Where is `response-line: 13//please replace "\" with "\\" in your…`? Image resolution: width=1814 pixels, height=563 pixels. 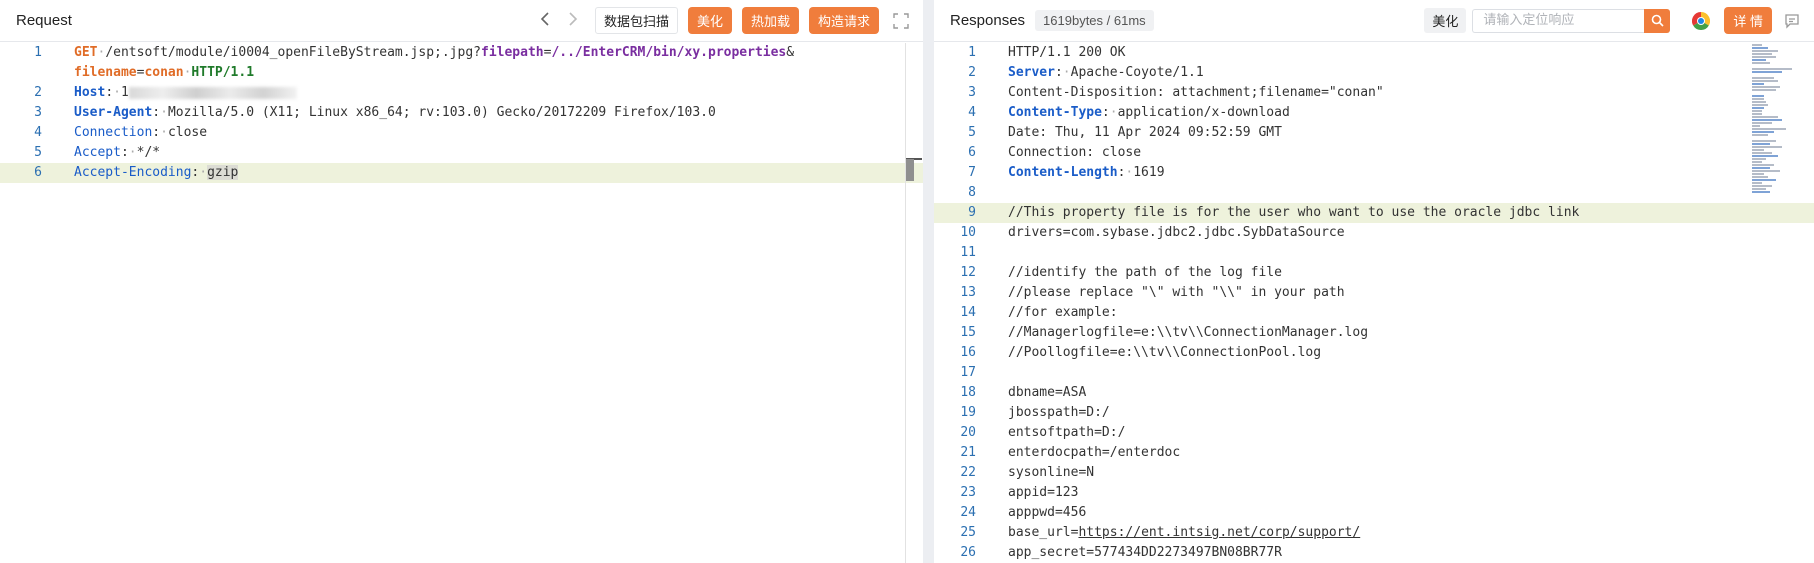 response-line: 13//please replace "\" with "\\" in your… is located at coordinates (1152, 292).